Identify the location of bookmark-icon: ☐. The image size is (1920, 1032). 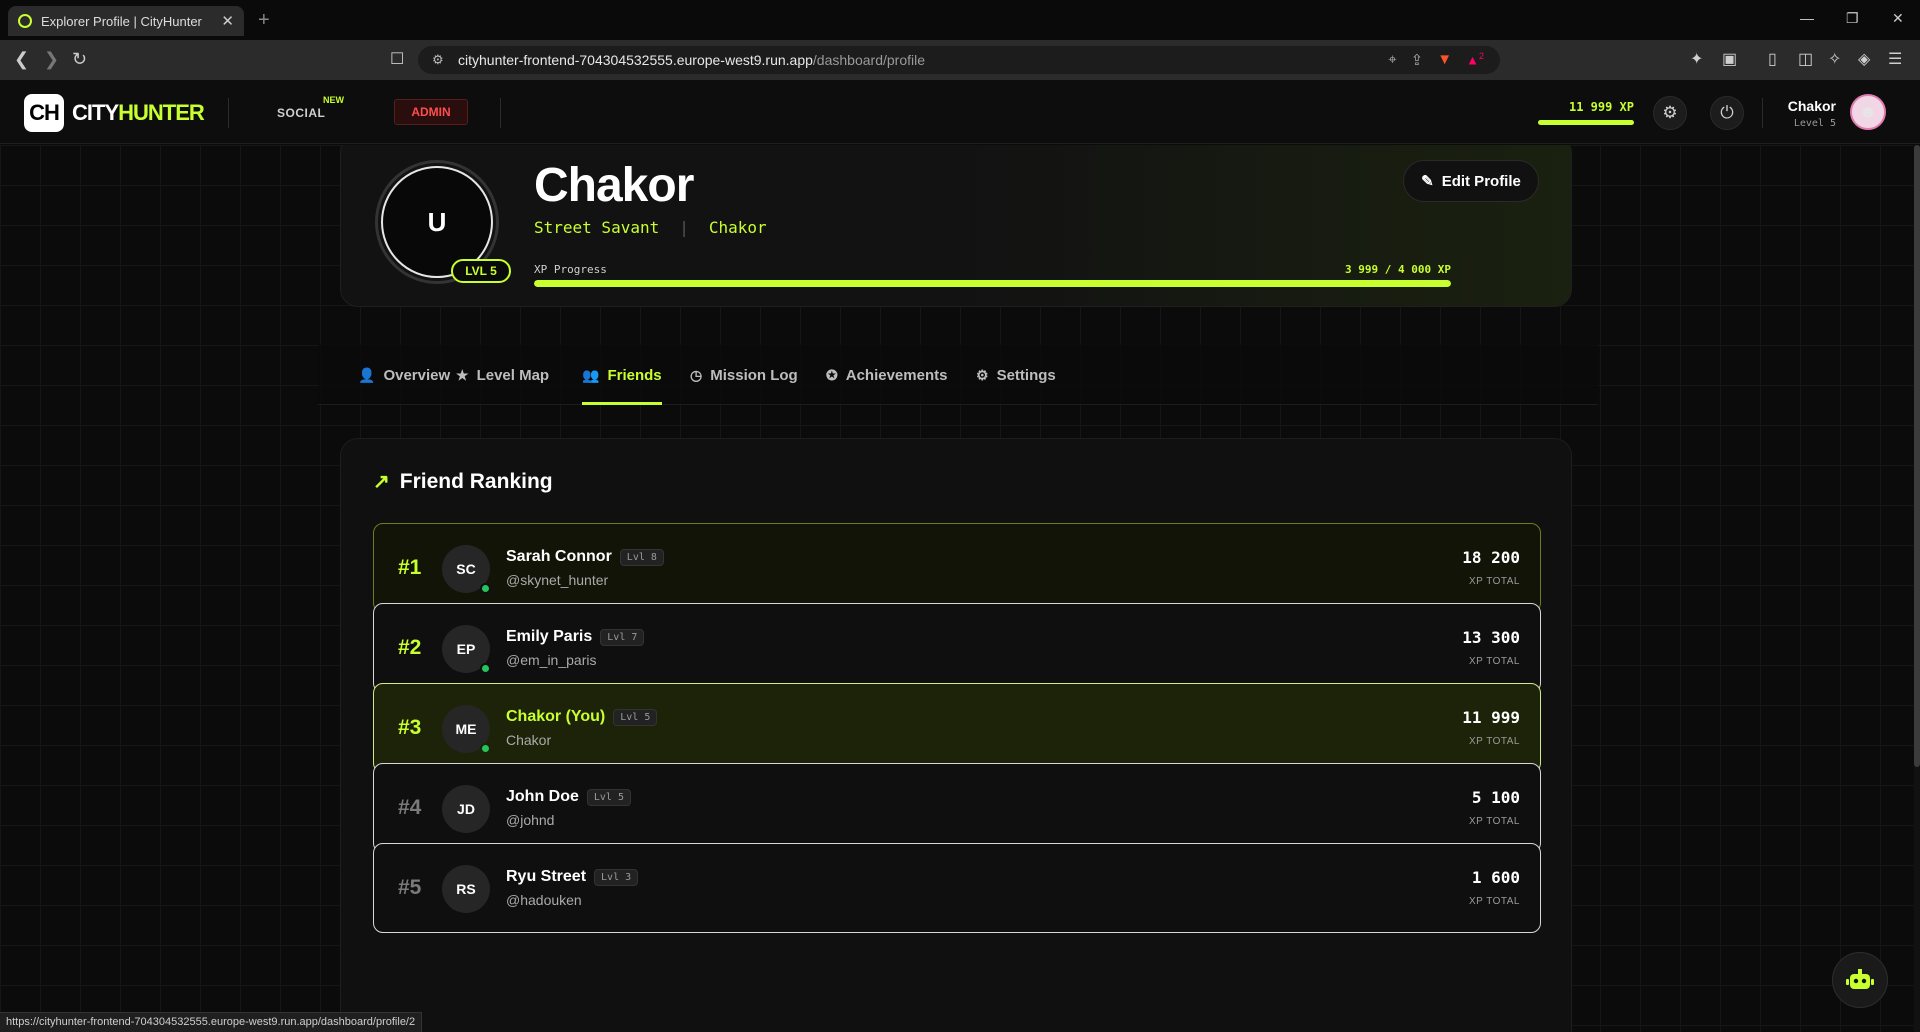
(397, 59).